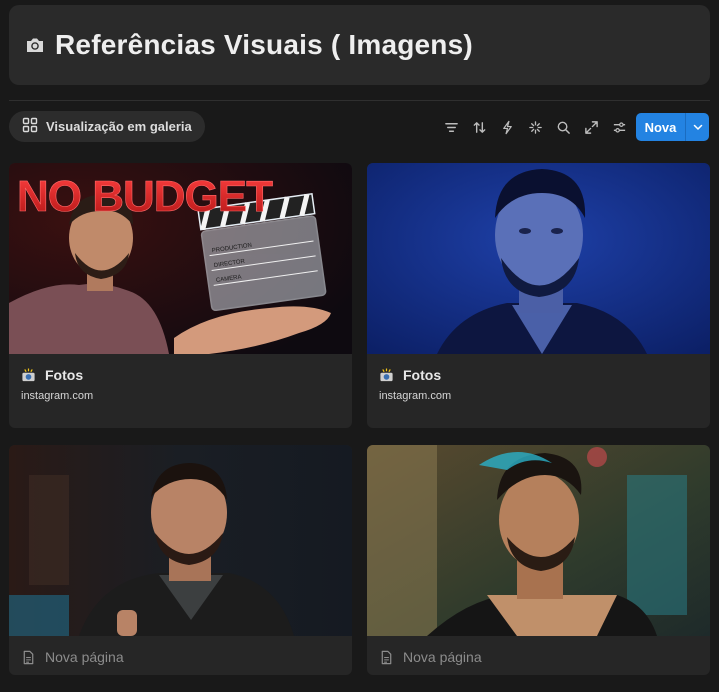  Describe the element at coordinates (591, 127) in the screenshot. I see `expand-icon` at that location.